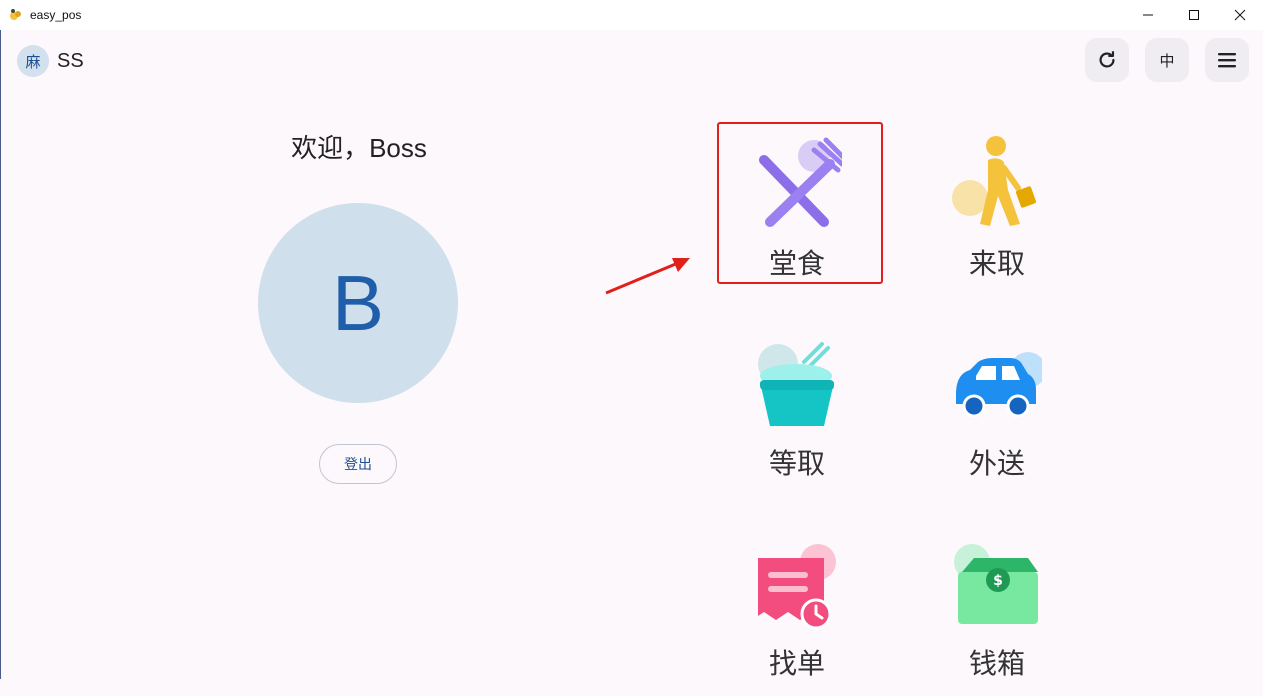  I want to click on tile-label: 来取, so click(996, 263).